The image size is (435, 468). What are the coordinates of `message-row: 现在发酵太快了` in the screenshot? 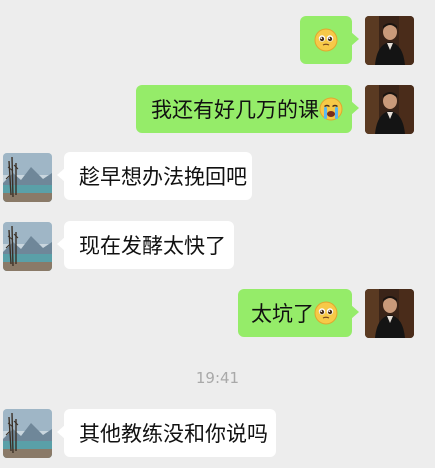 It's located at (217, 246).